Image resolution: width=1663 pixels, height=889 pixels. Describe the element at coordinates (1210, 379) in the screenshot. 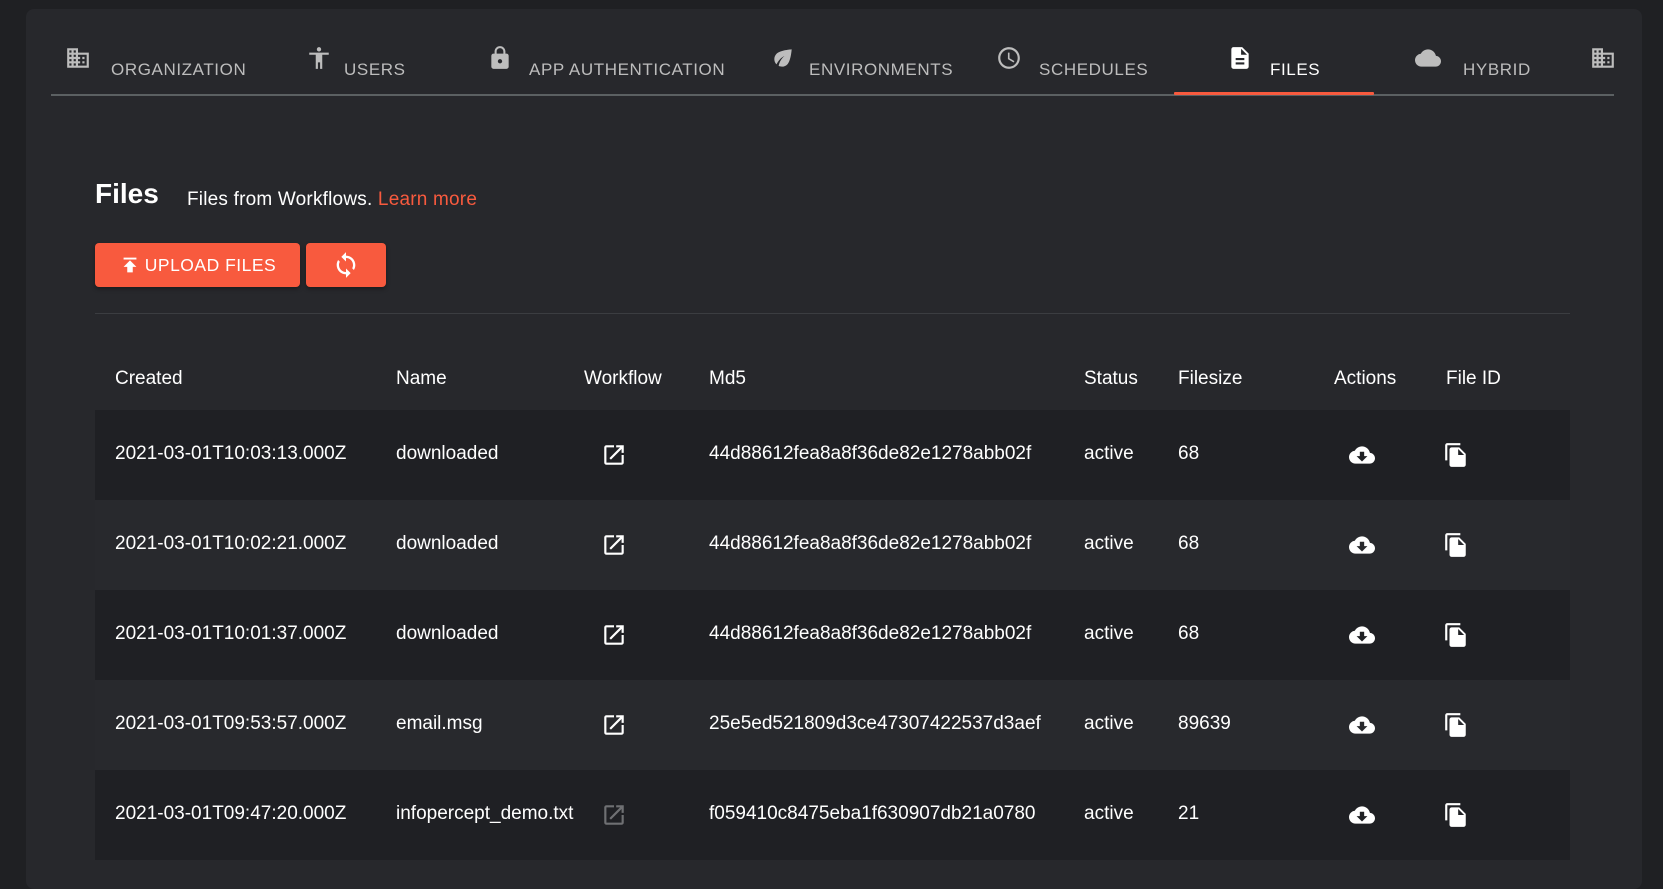

I see `column-header-filesize: Filesize` at that location.